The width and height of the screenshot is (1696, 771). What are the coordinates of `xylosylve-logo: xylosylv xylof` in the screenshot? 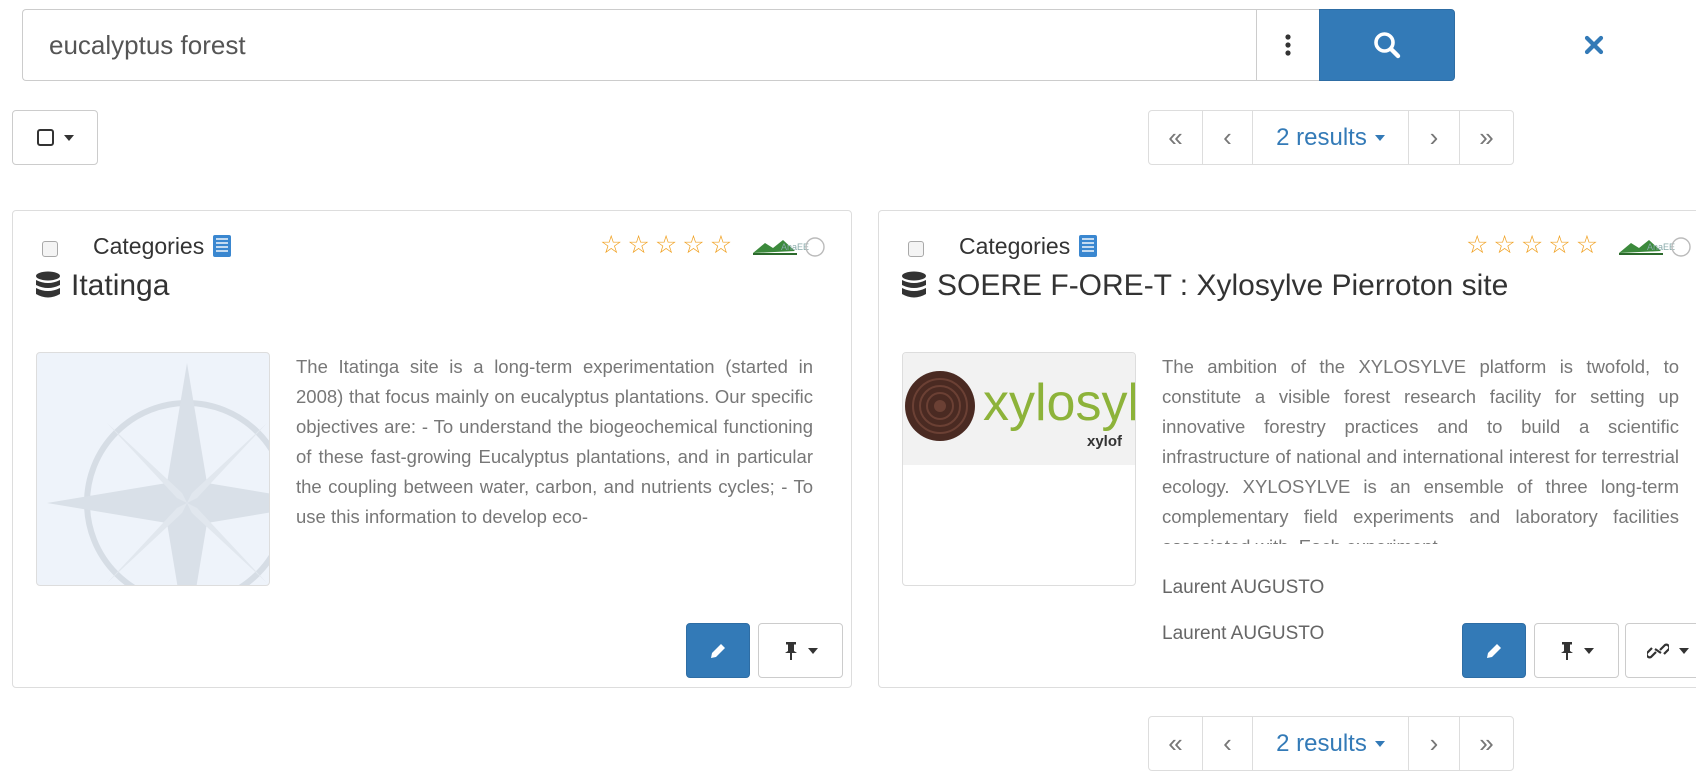 It's located at (1019, 409).